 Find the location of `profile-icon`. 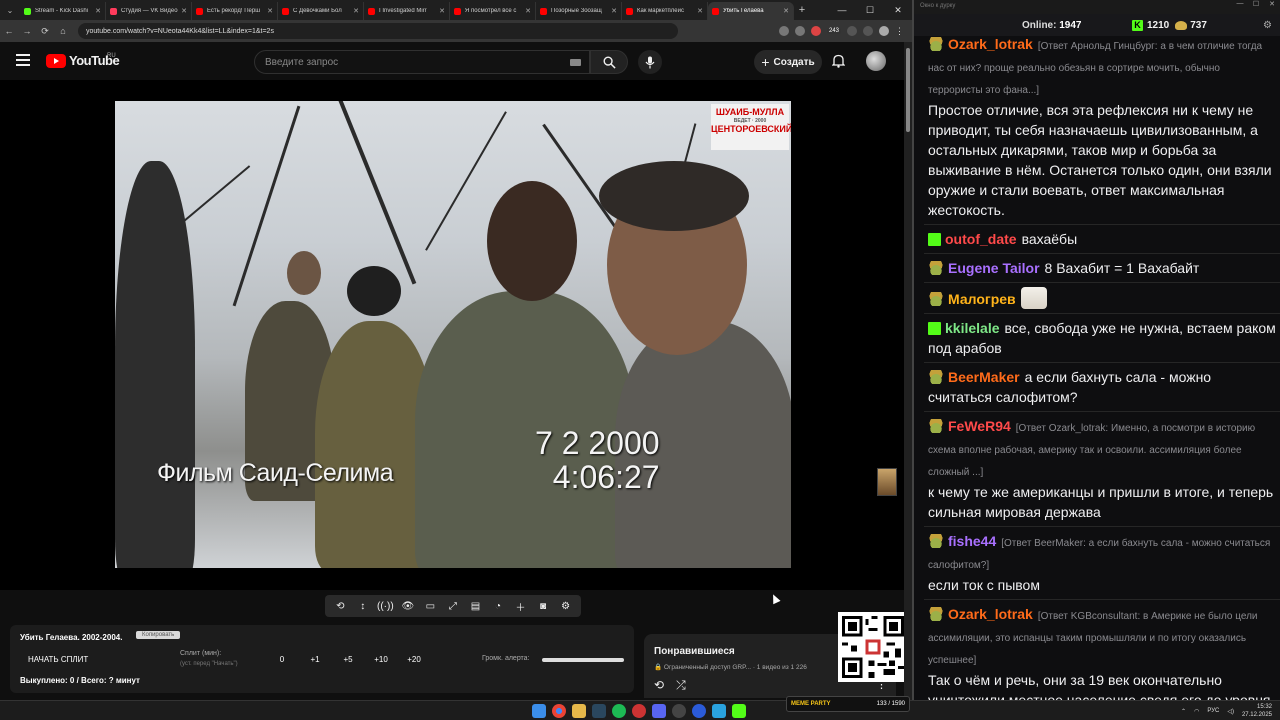

profile-icon is located at coordinates (884, 31).